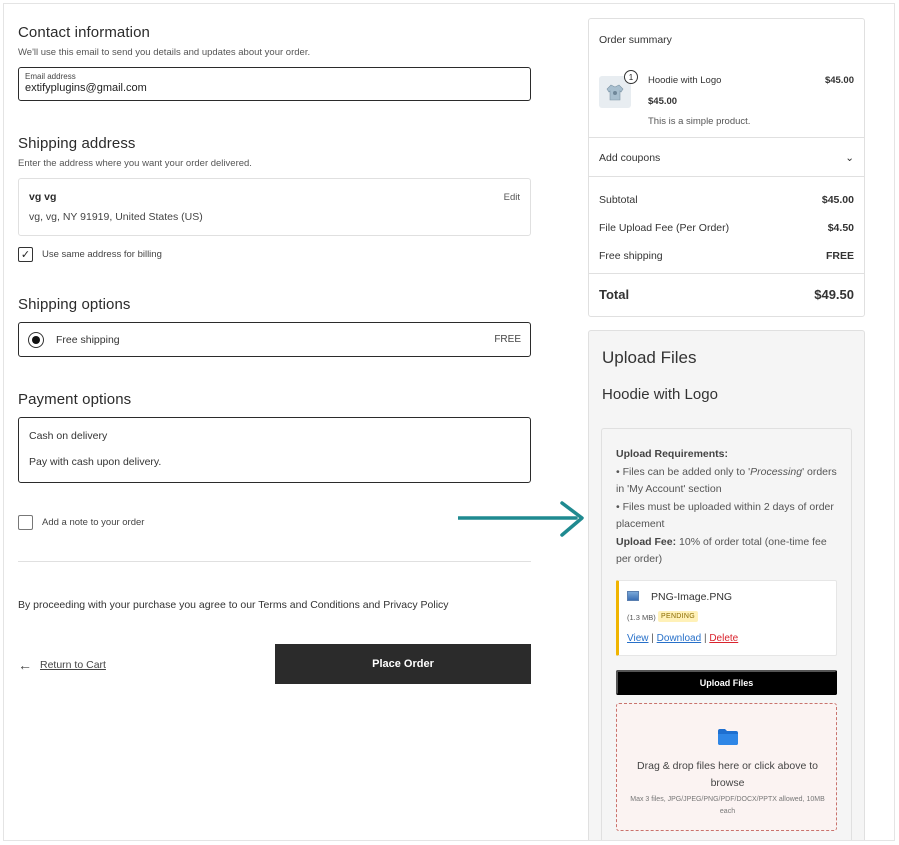  What do you see at coordinates (633, 596) in the screenshot?
I see `image-file-icon` at bounding box center [633, 596].